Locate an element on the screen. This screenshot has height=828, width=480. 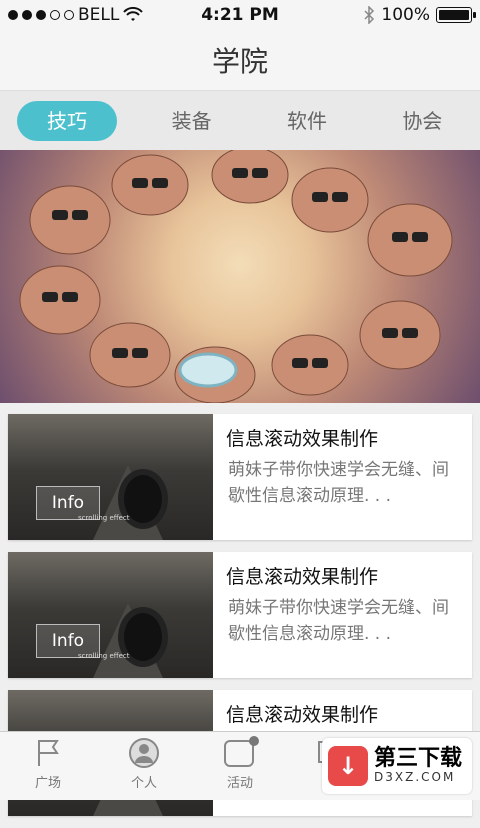
category-tabs: 技巧 装备 软件 协会 is located at coordinates (240, 120).